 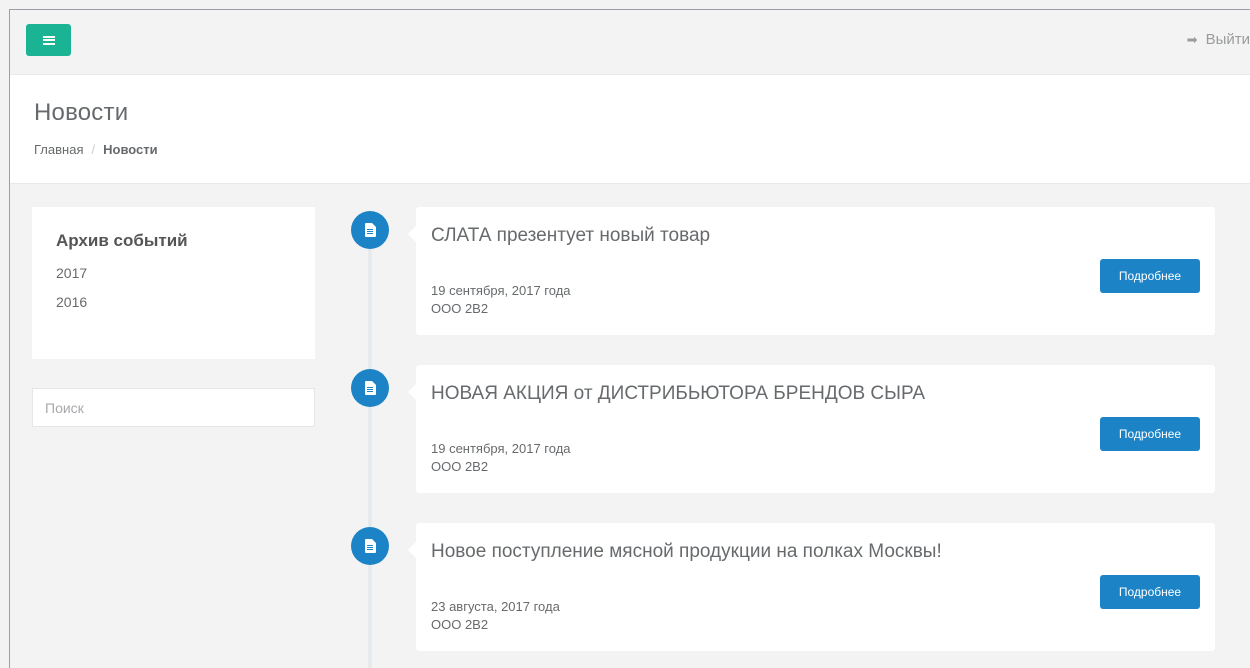 I want to click on logout-label: Выйти, so click(x=1227, y=39).